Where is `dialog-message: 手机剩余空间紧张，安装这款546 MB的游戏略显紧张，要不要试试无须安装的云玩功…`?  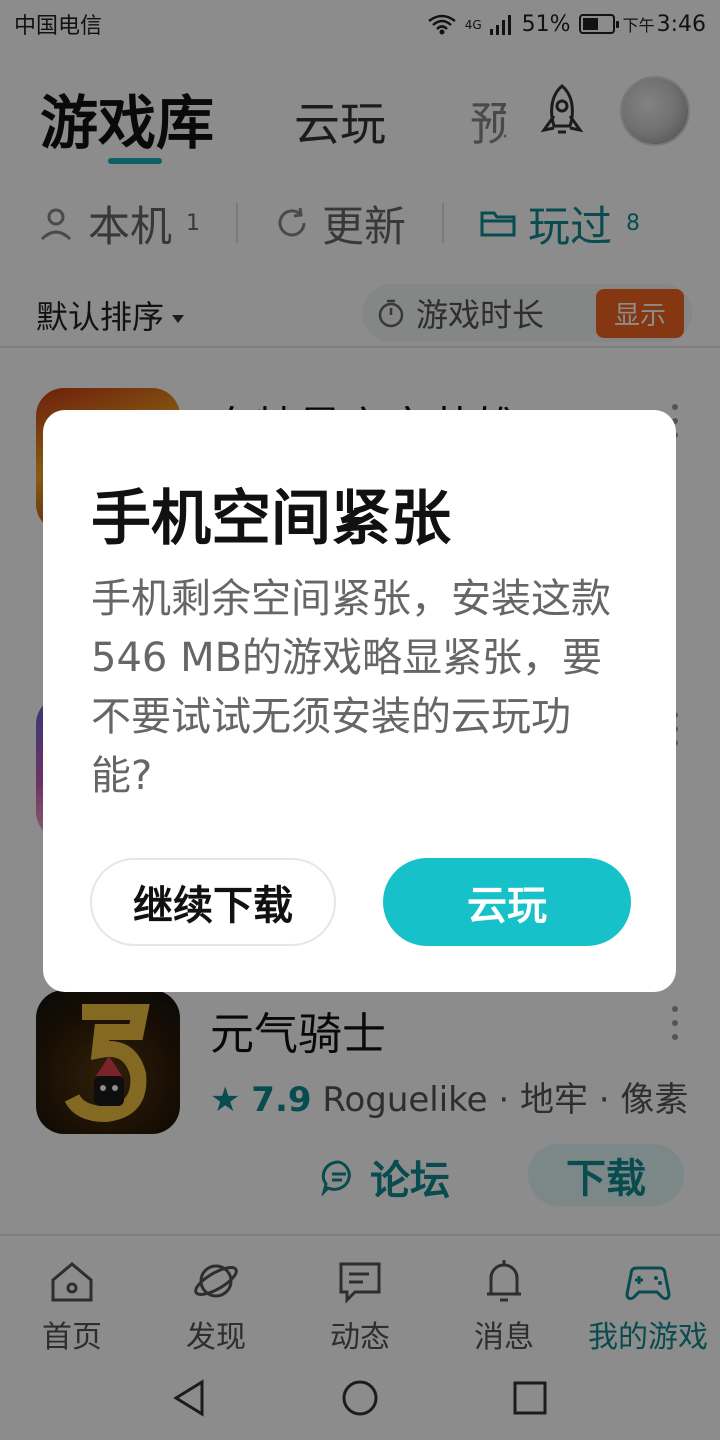 dialog-message: 手机剩余空间紧张，安装这款546 MB的游戏略显紧张，要不要试试无须安装的云玩功… is located at coordinates (351, 687).